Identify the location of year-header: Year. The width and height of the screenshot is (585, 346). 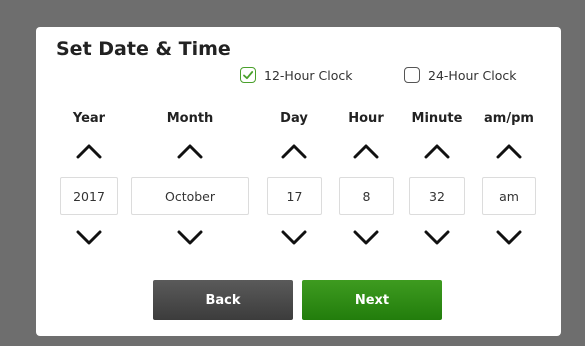
(89, 118).